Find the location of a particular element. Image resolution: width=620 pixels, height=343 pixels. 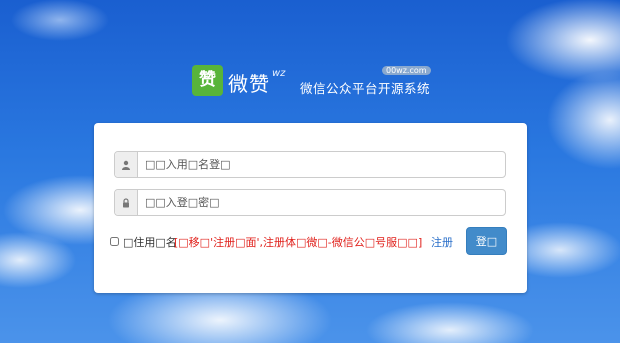

notice-text: [□移□'注册□面',注册体□微□-微信公□号服□□] is located at coordinates (298, 242).